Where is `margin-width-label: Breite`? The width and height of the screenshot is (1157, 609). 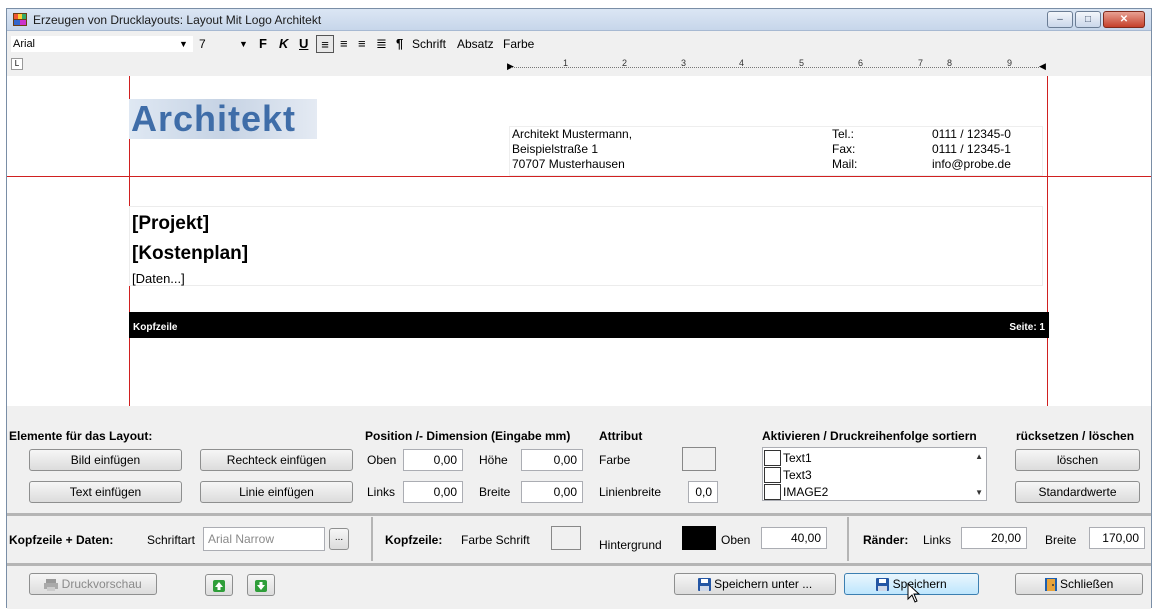
margin-width-label: Breite is located at coordinates (1061, 540).